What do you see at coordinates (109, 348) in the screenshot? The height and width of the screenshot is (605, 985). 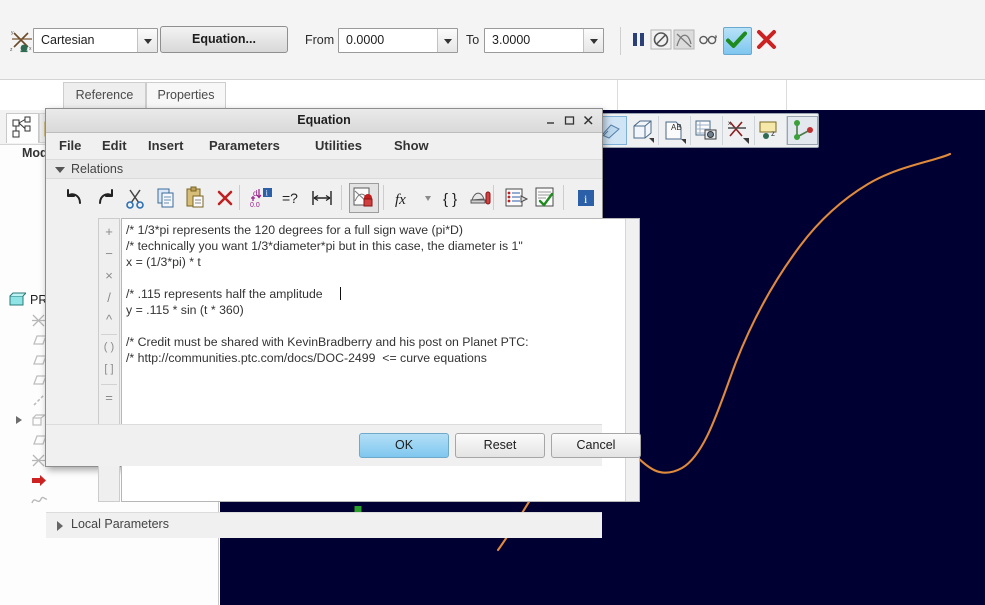 I see `operator-parentheses: ( )` at bounding box center [109, 348].